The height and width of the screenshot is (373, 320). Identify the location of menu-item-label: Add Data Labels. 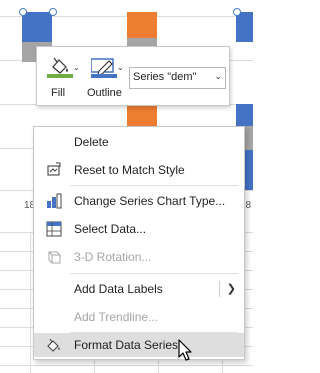
(118, 289).